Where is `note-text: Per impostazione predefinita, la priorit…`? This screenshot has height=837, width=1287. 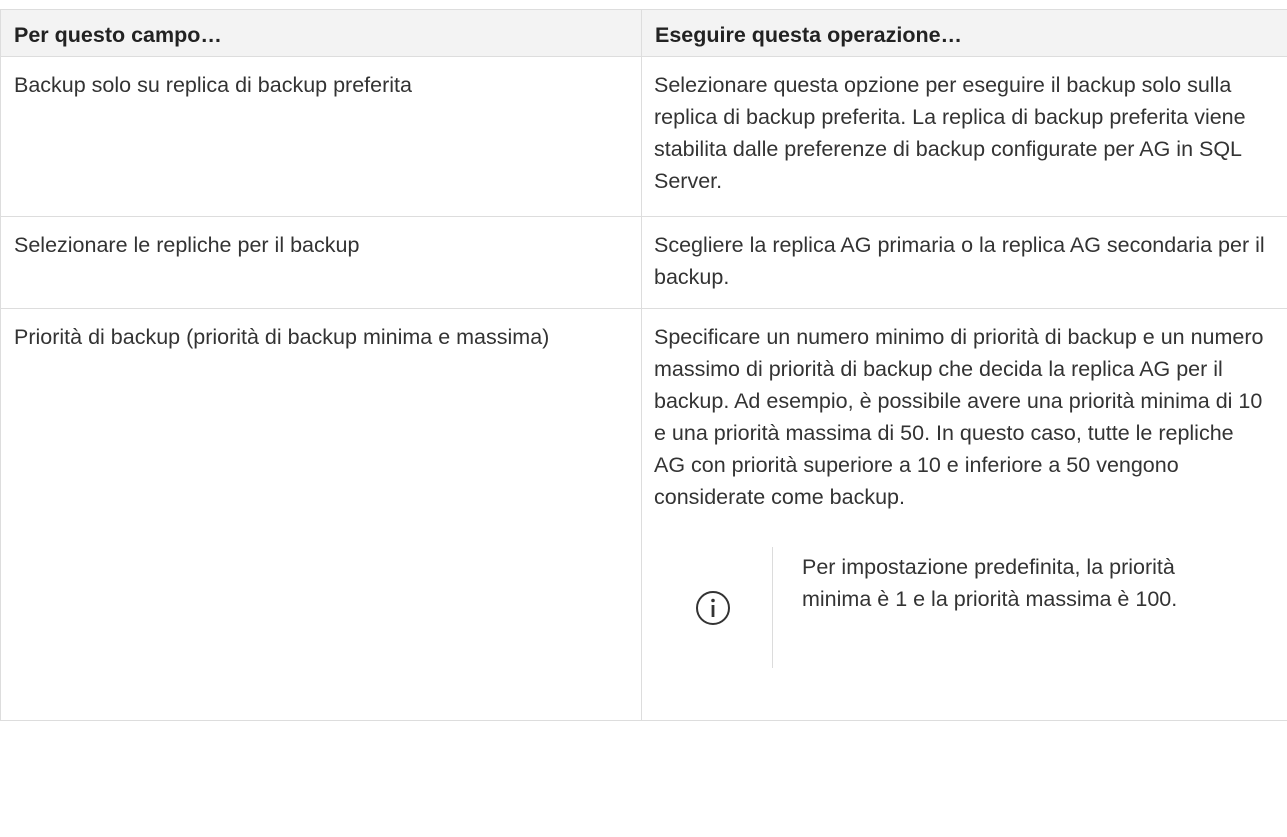 note-text: Per impostazione predefinita, la priorit… is located at coordinates (990, 583).